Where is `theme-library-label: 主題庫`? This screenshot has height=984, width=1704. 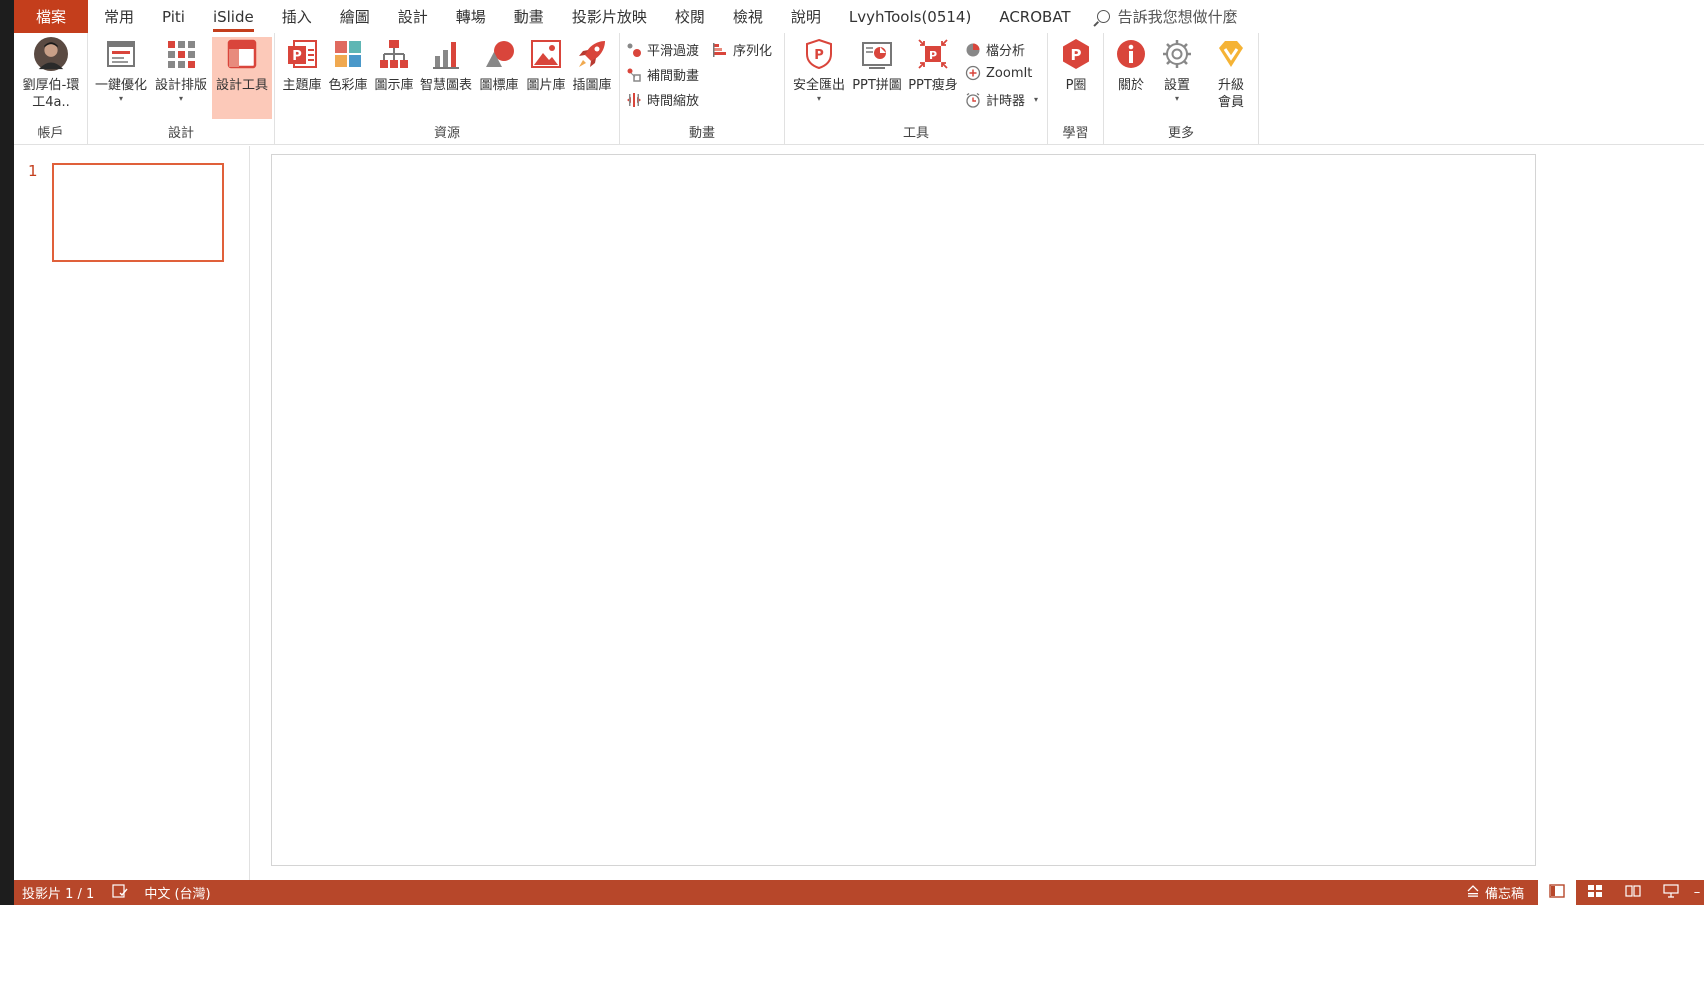
theme-library-label: 主題庫 is located at coordinates (302, 85).